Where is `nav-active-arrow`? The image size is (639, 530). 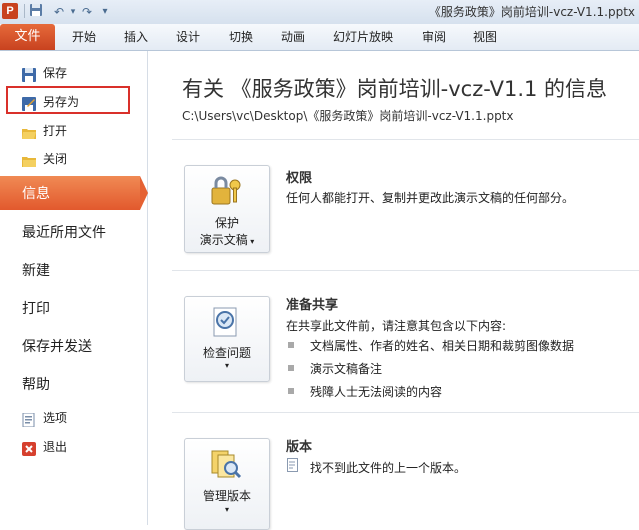
nav-active-arrow is located at coordinates (144, 193).